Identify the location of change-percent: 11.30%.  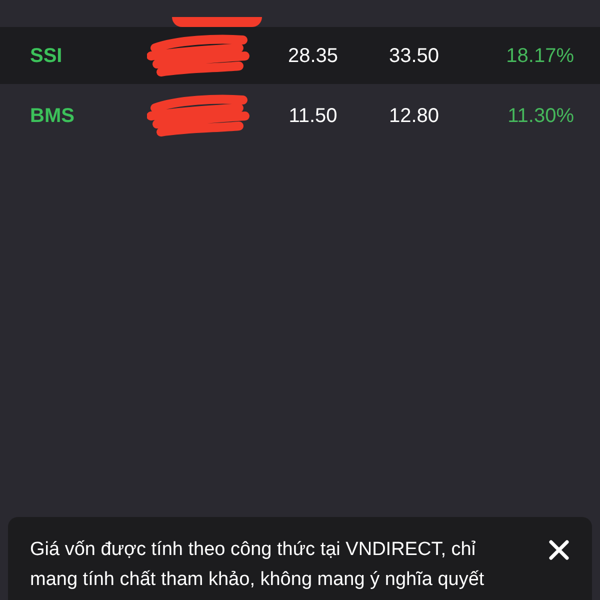
(540, 116).